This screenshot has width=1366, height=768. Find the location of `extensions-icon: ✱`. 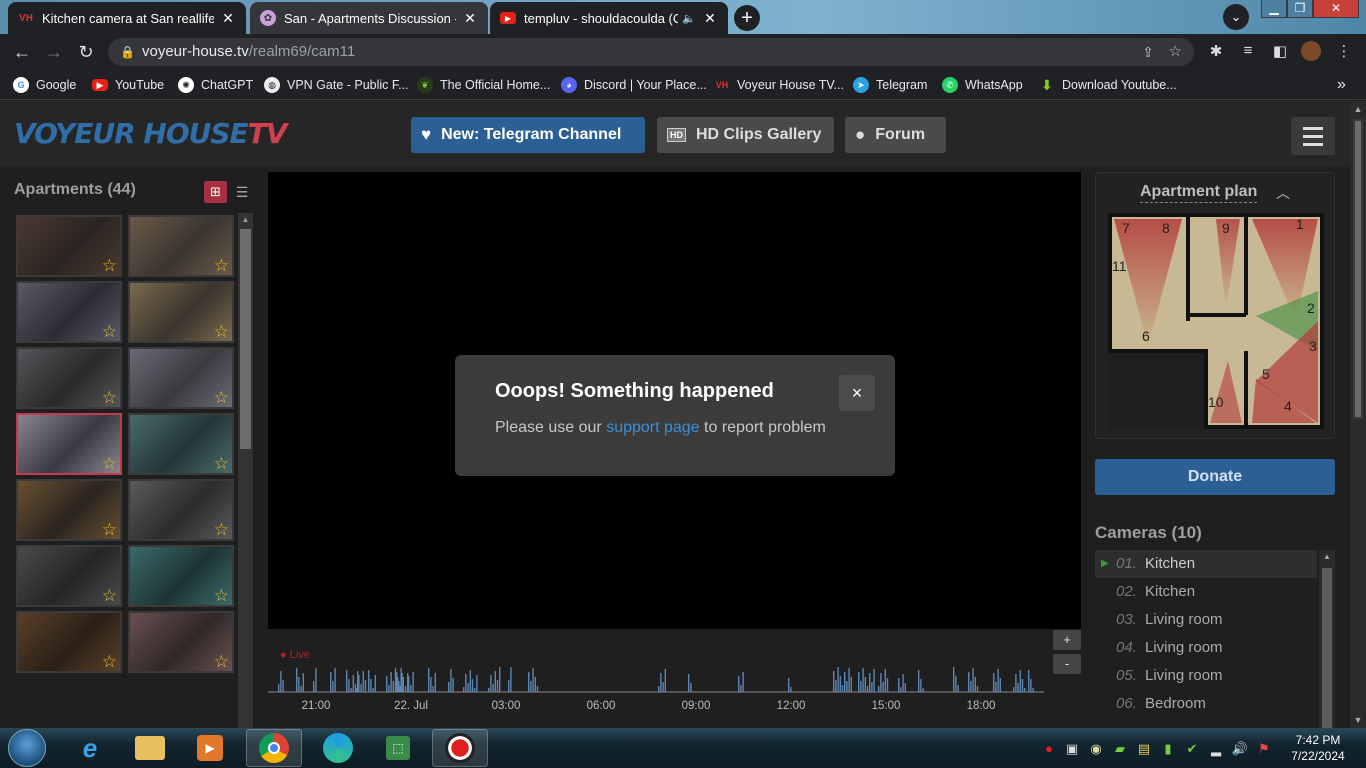

extensions-icon: ✱ is located at coordinates (1216, 51).